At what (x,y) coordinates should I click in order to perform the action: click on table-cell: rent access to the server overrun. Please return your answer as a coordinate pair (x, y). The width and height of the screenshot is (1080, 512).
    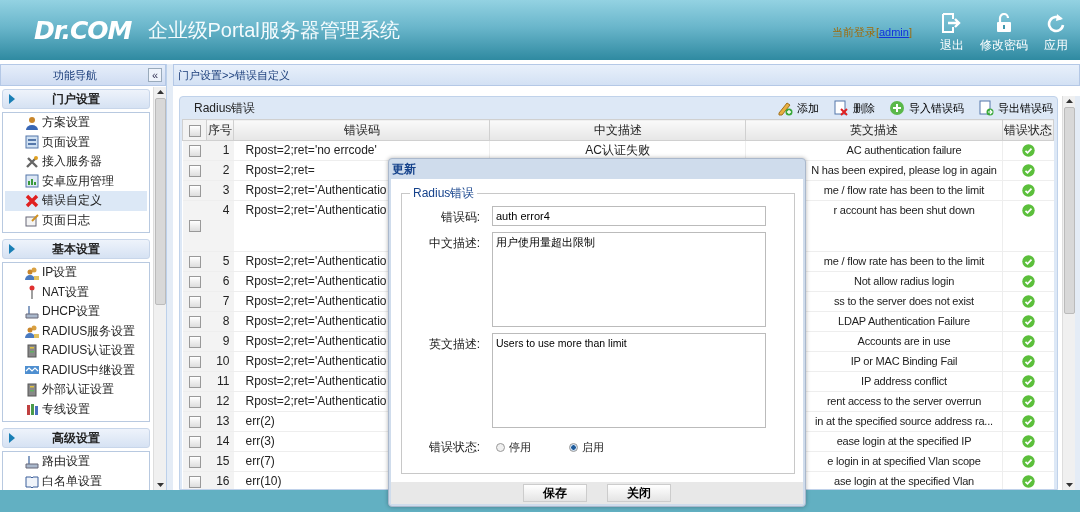
    Looking at the image, I should click on (904, 401).